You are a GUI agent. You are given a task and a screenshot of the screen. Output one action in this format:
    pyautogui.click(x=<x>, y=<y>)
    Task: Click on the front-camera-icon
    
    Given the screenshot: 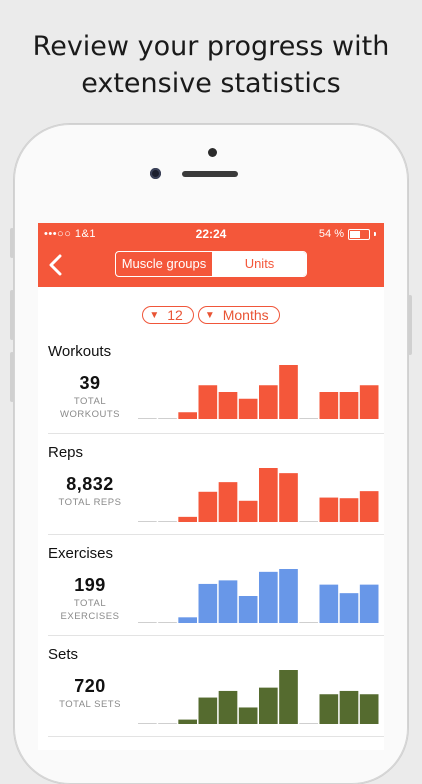 What is the action you would take?
    pyautogui.click(x=155, y=173)
    